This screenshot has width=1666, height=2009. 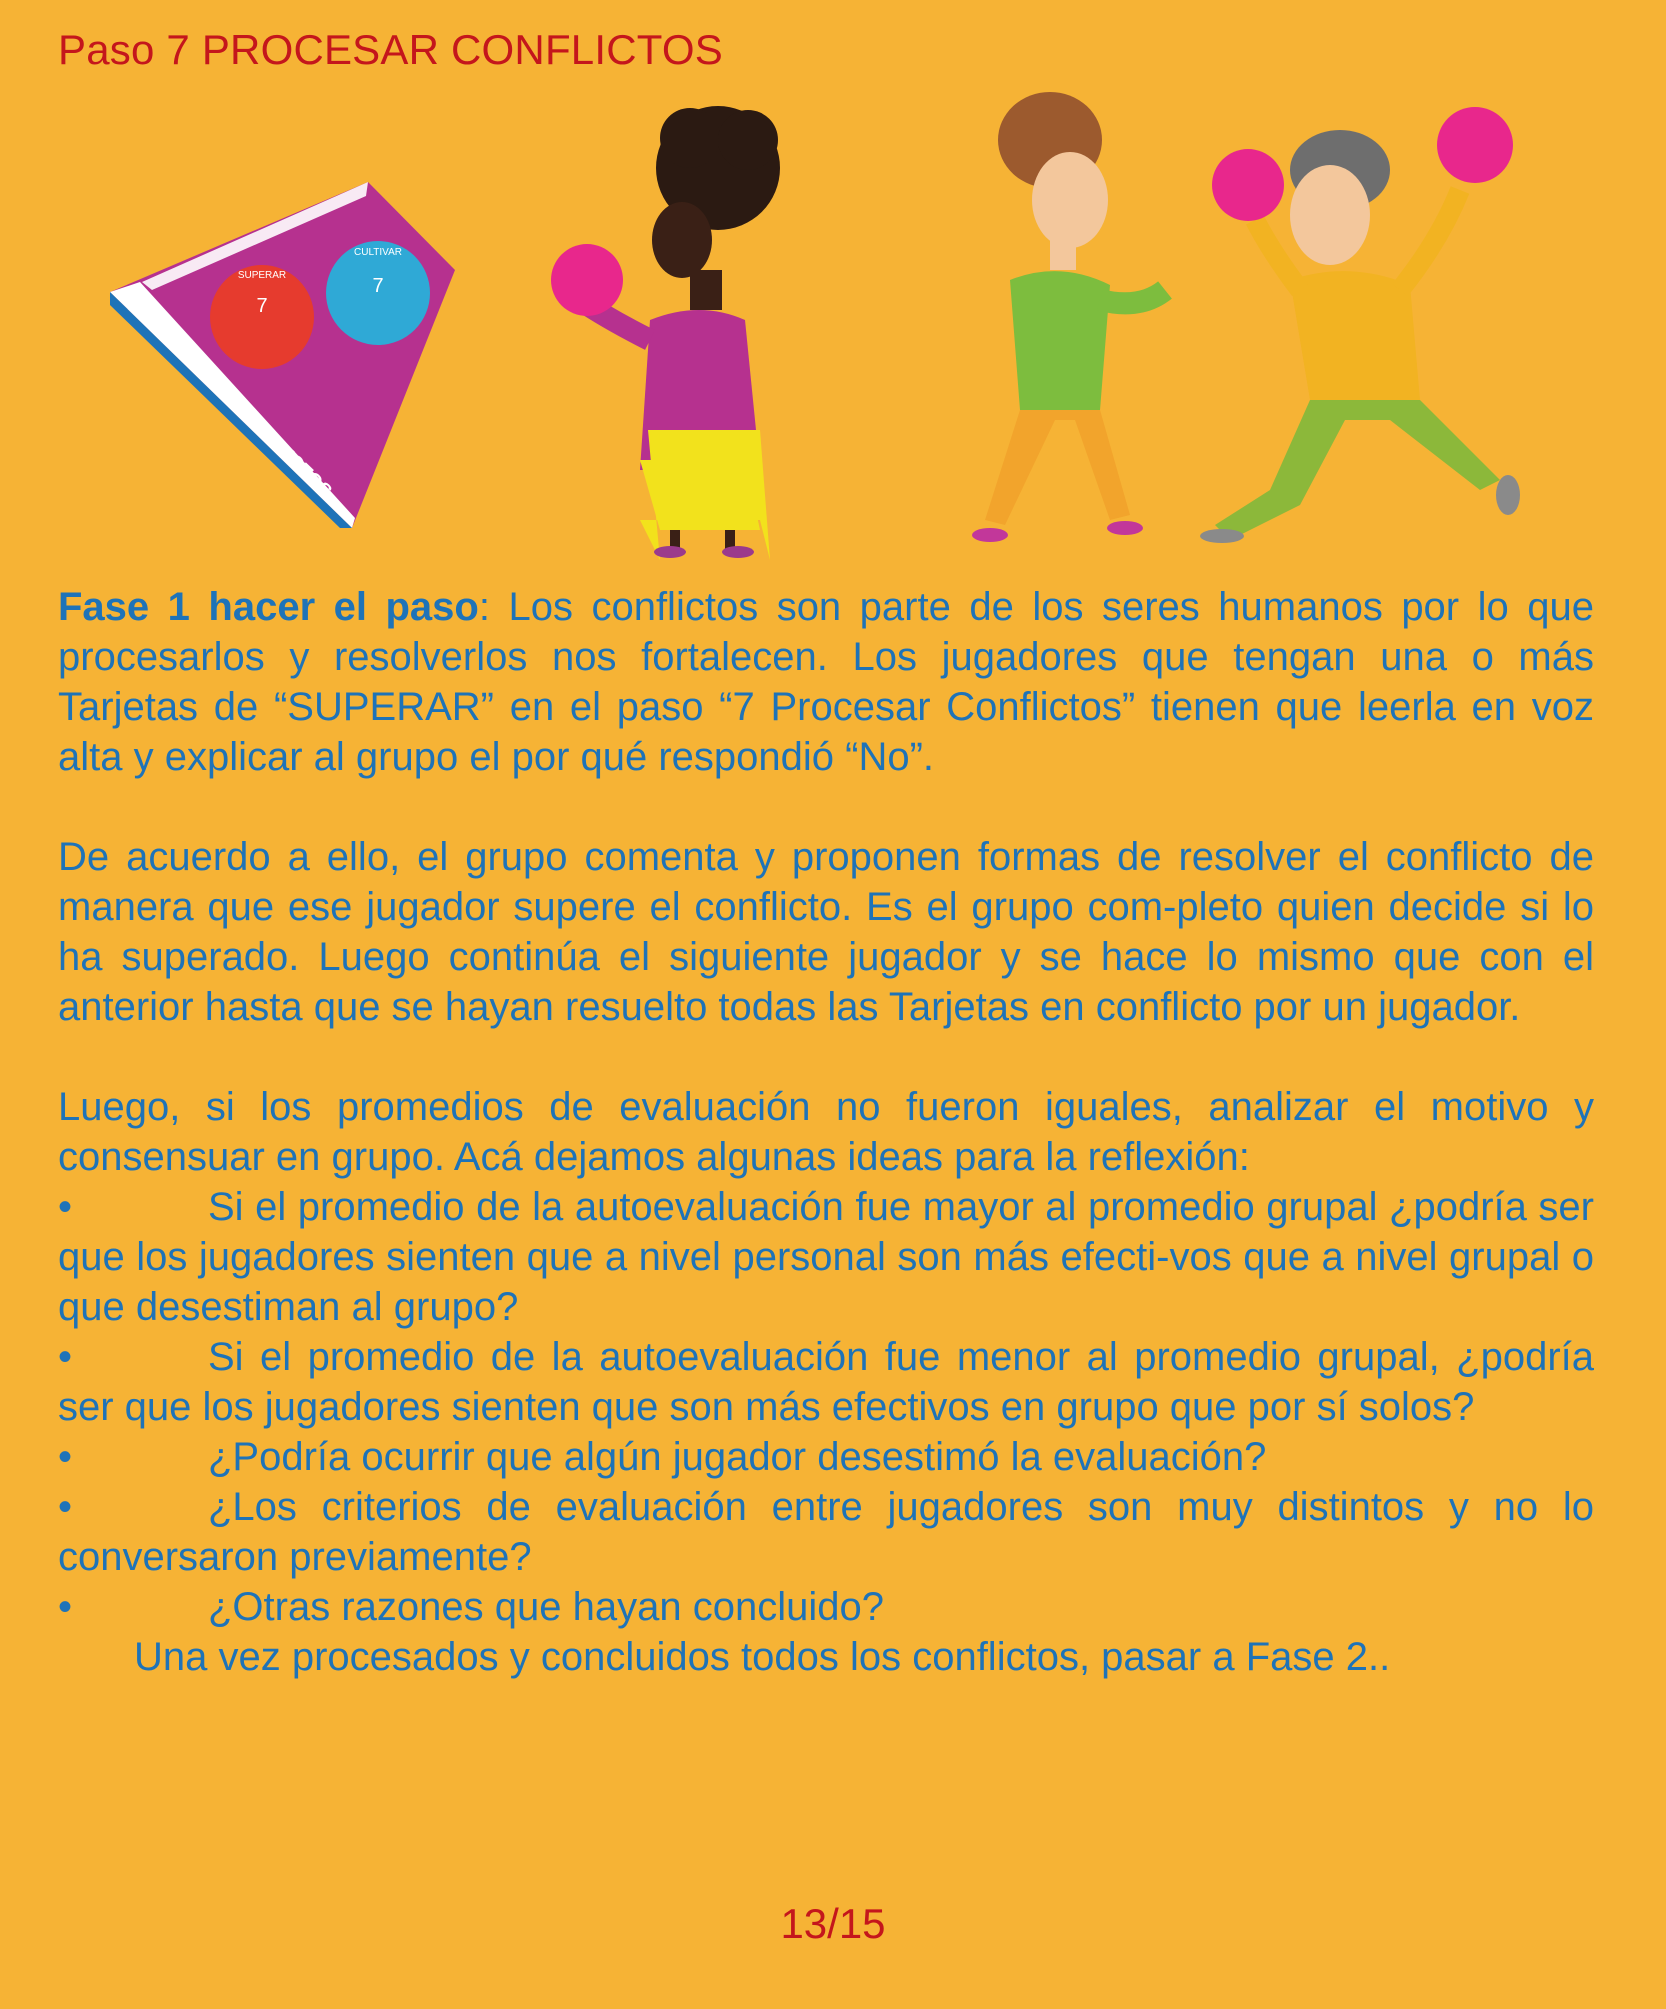 What do you see at coordinates (261, 306) in the screenshot?
I see `superar-number: 7` at bounding box center [261, 306].